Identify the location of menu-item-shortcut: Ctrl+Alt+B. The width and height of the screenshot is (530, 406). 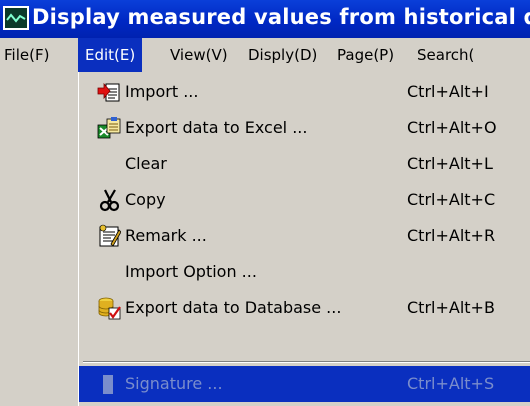
(451, 307).